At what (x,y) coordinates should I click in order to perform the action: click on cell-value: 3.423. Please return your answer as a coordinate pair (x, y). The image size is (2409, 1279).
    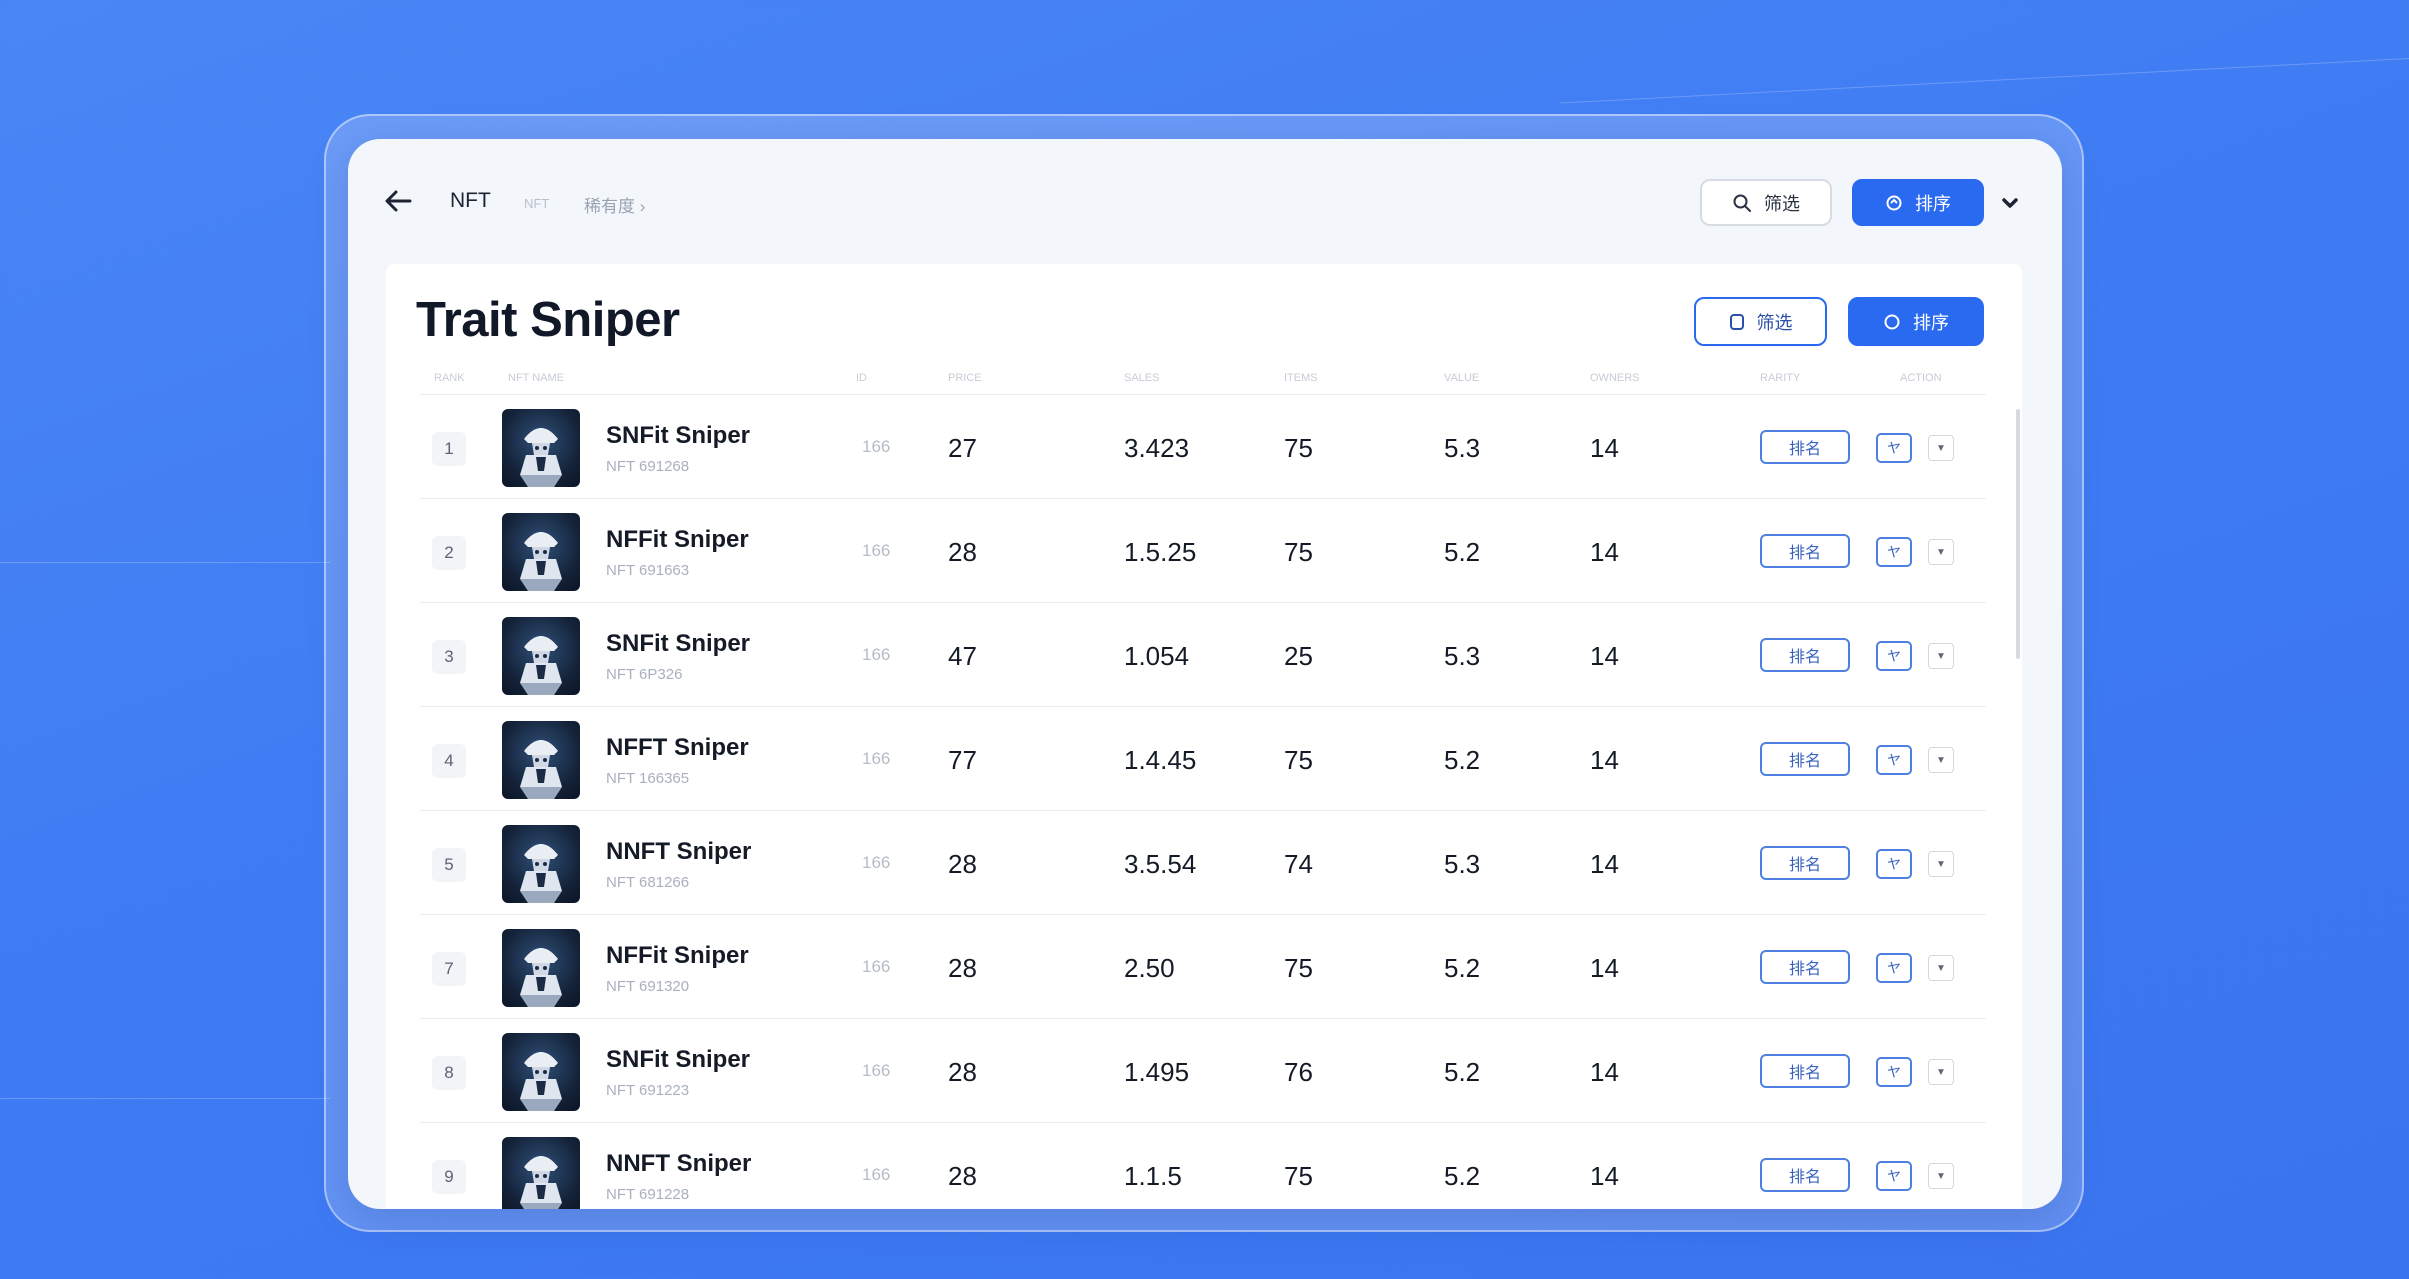
    Looking at the image, I should click on (1157, 448).